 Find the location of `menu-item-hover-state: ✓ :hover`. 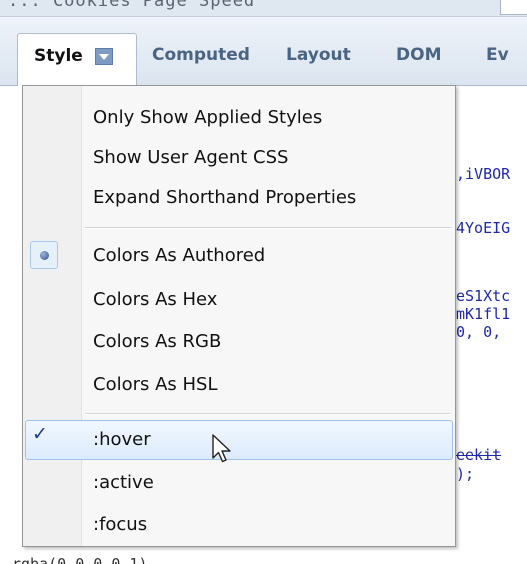

menu-item-hover-state: ✓ :hover is located at coordinates (239, 440).